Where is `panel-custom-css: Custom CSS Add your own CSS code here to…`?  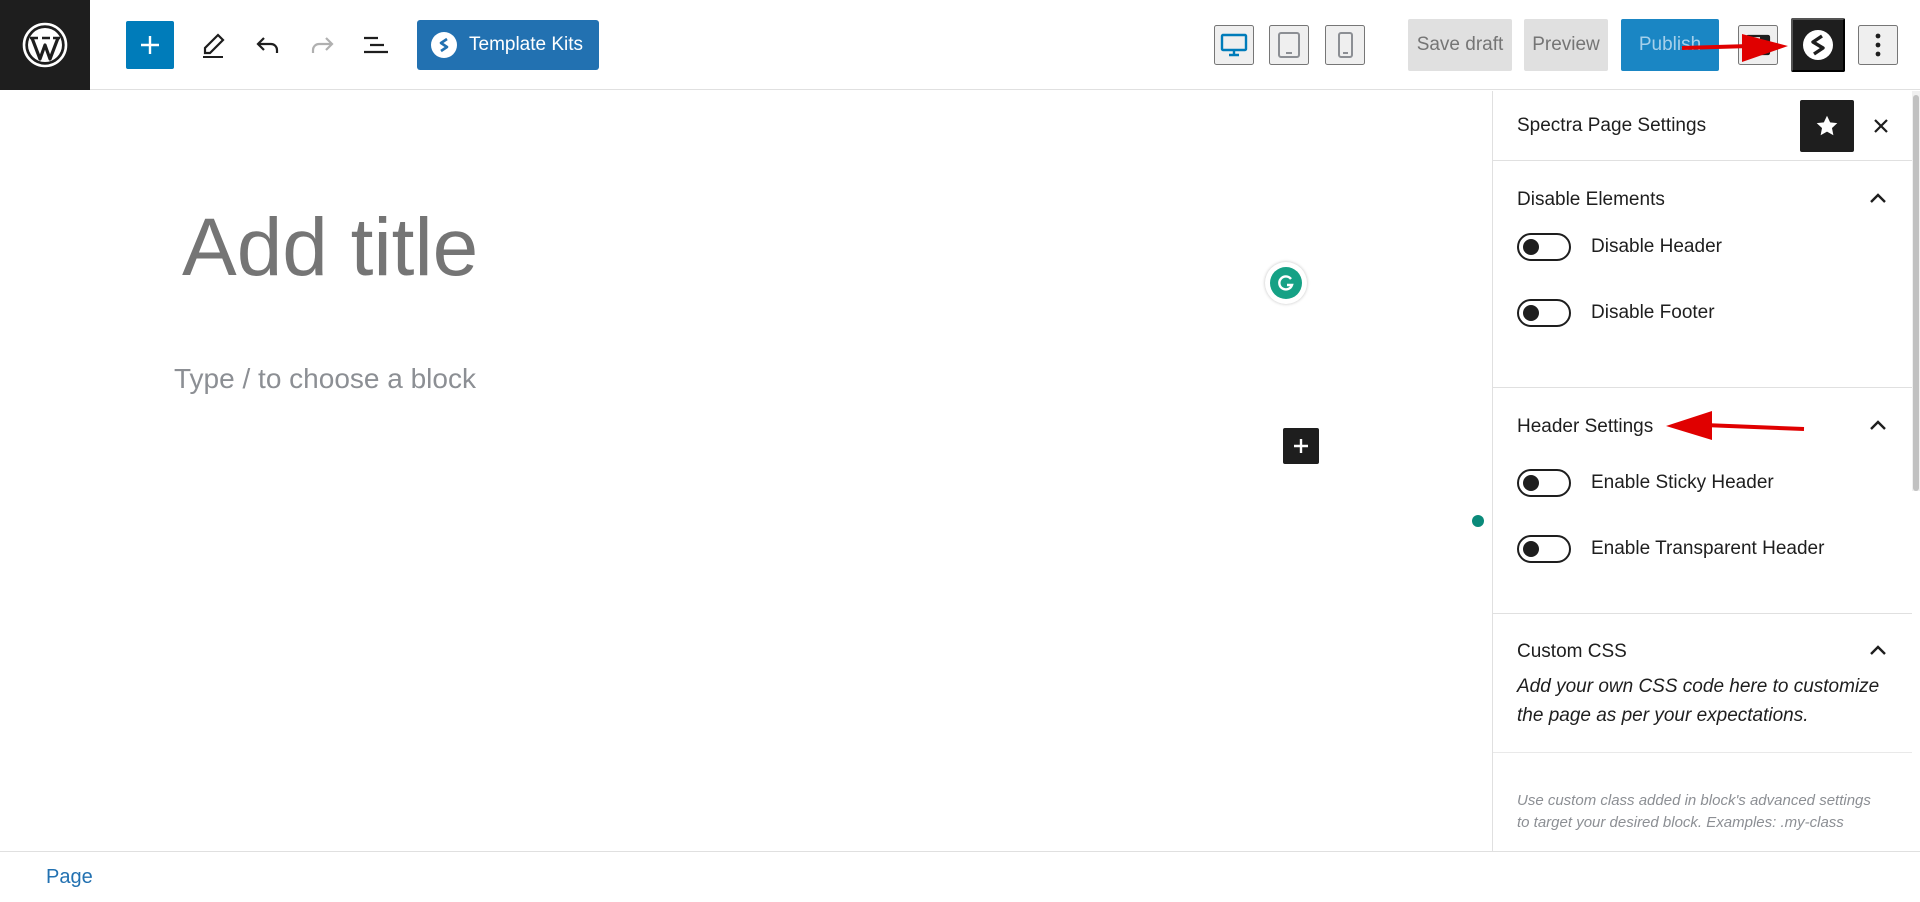 panel-custom-css: Custom CSS Add your own CSS code here to… is located at coordinates (1702, 732).